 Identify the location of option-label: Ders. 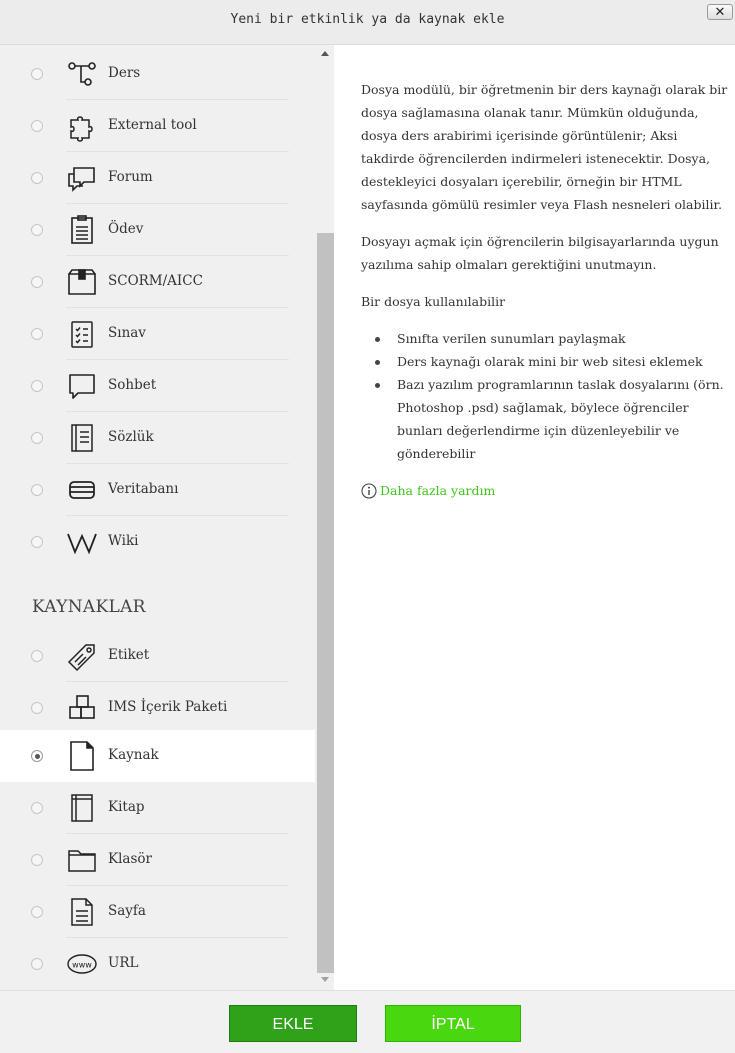
(124, 73).